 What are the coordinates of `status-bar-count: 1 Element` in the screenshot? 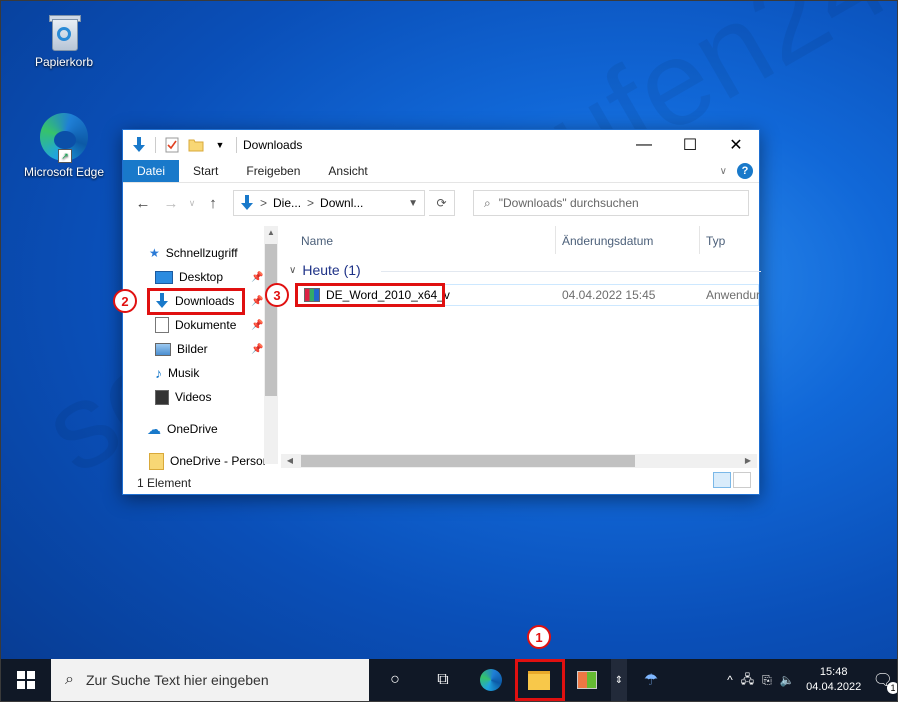 It's located at (164, 483).